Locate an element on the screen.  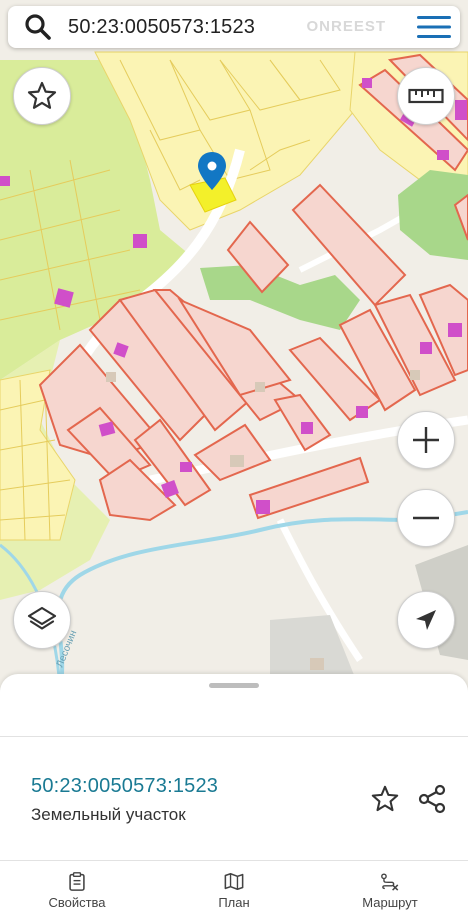
plus-icon is located at coordinates (426, 440).